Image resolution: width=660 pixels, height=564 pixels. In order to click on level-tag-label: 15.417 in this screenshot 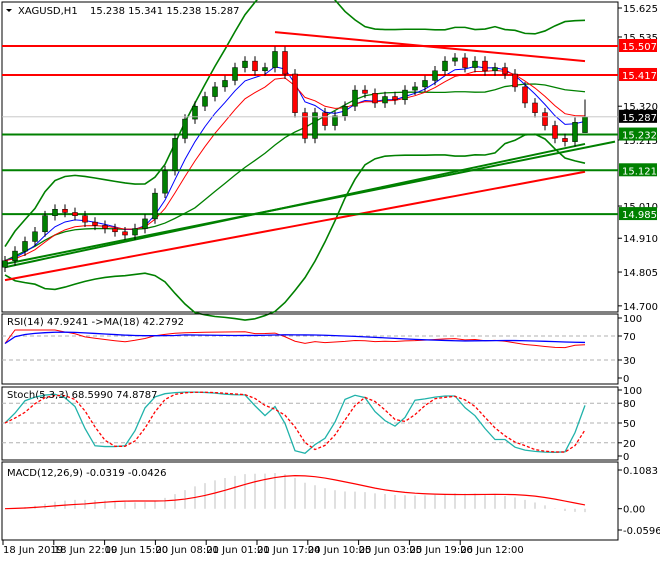, I will do `click(639, 76)`.